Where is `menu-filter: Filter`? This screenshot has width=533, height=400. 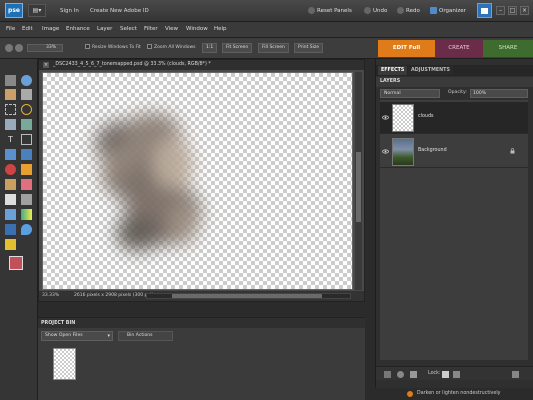
menu-filter: Filter is located at coordinates (151, 29).